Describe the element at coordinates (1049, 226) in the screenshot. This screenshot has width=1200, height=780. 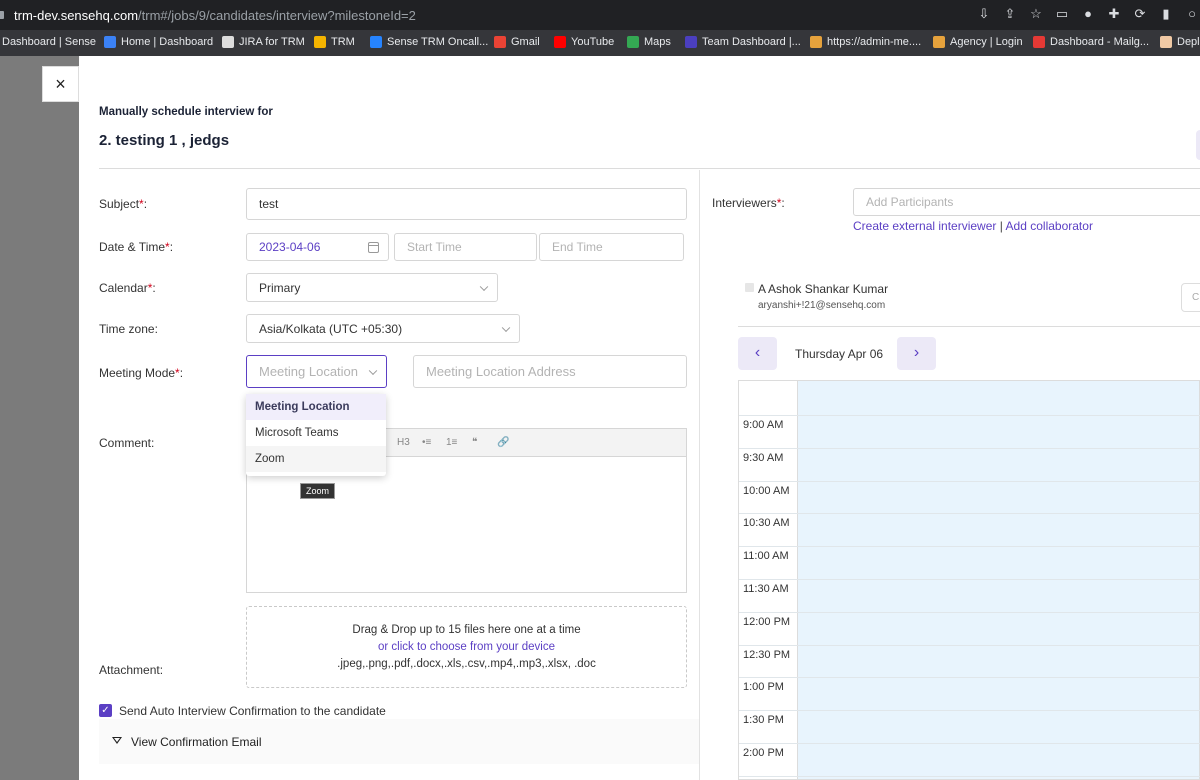
I see `add-collaborator-link: Add collaborator` at that location.